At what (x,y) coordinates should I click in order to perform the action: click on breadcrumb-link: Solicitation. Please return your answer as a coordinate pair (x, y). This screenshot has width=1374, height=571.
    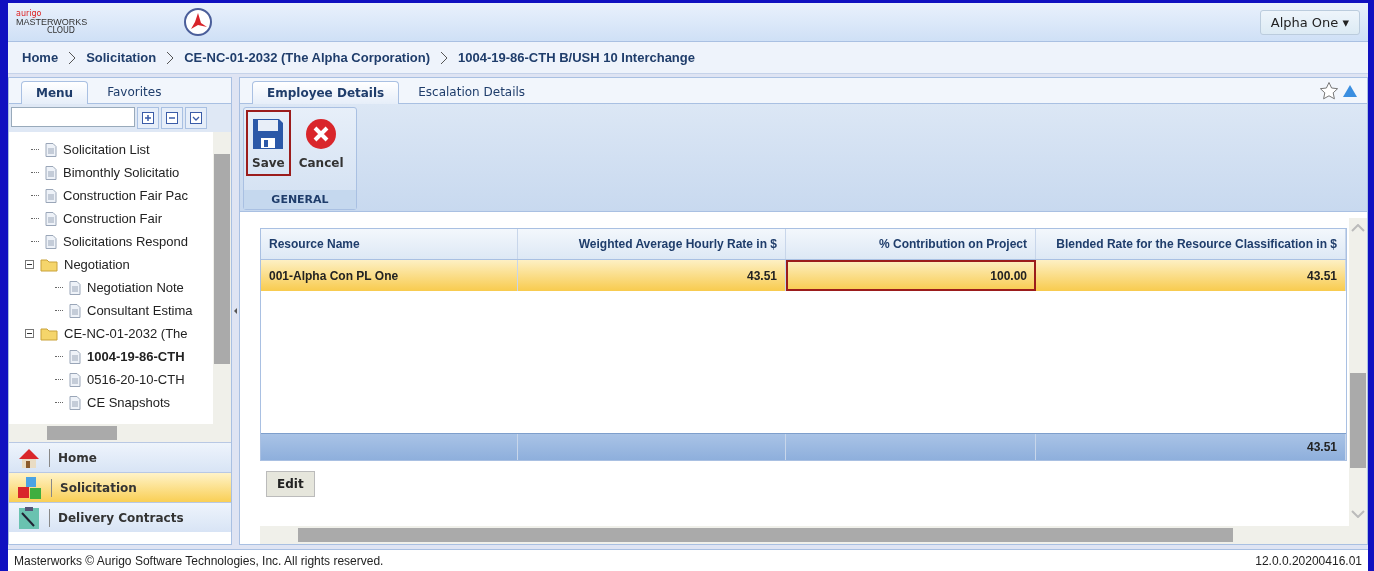
    Looking at the image, I should click on (121, 57).